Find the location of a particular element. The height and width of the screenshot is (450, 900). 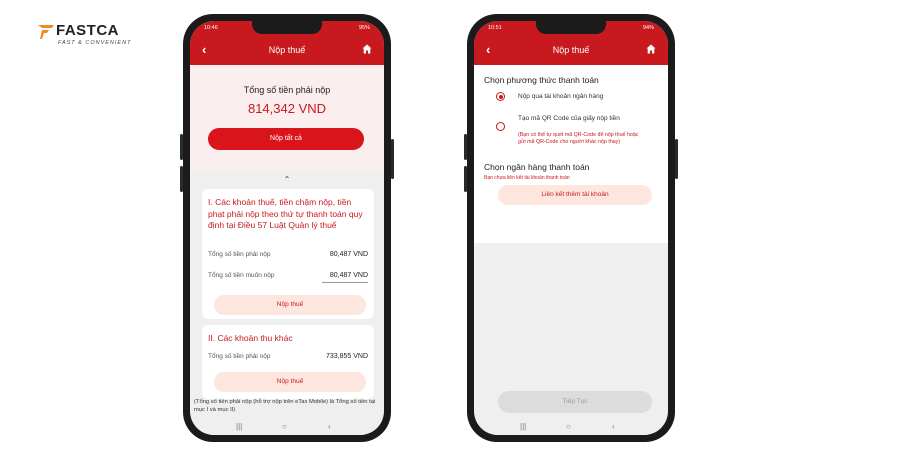

method-heading: Chọn phương thức thanh toán is located at coordinates (541, 80).